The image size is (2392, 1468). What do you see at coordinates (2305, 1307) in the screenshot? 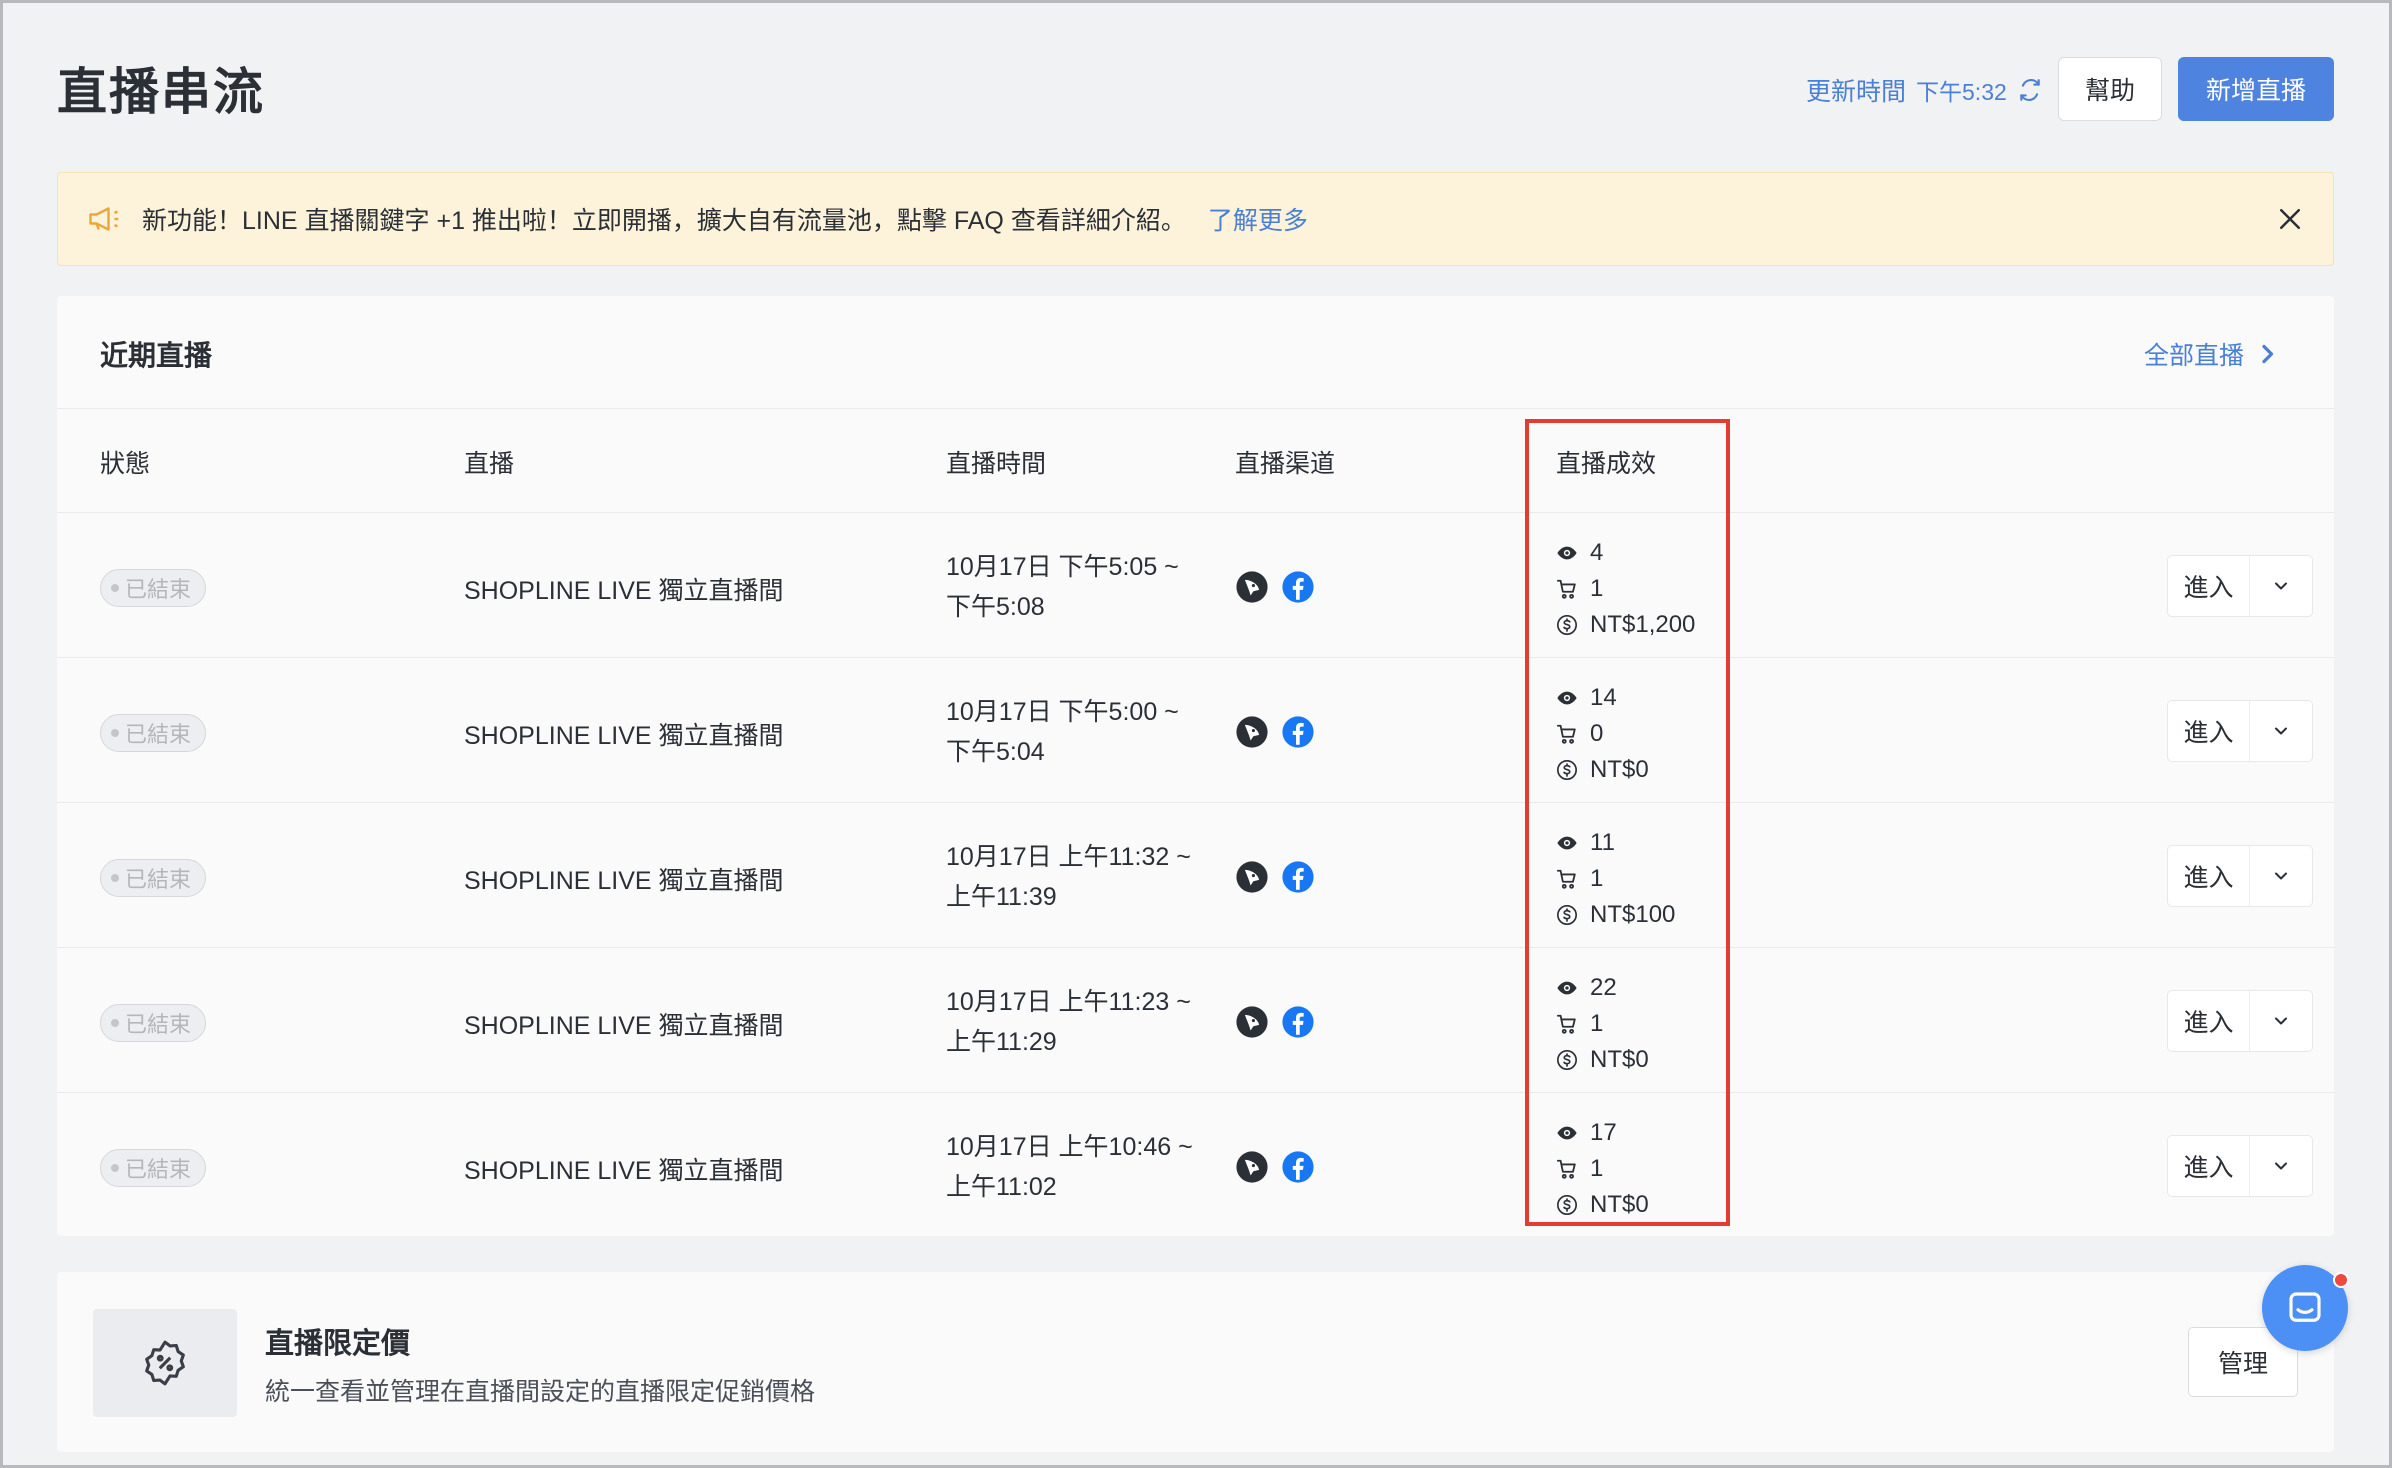
I see `chat-icon` at bounding box center [2305, 1307].